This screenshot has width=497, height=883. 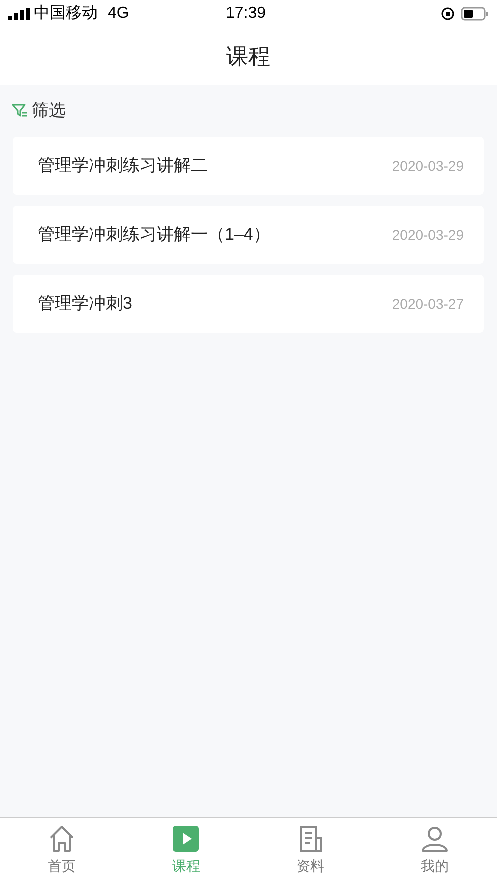 What do you see at coordinates (39, 111) in the screenshot?
I see `filter-button: 筛选` at bounding box center [39, 111].